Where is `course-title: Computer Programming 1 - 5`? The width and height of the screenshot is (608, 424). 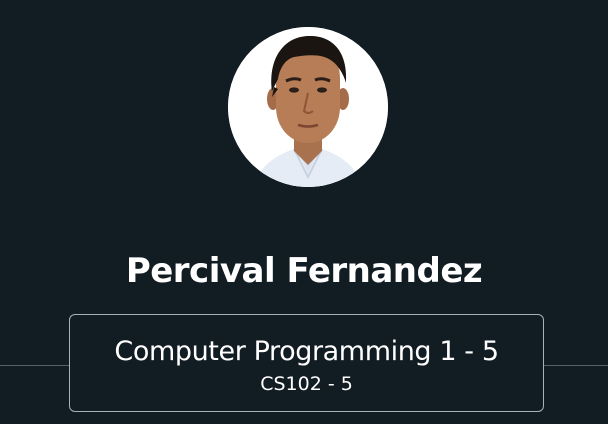 course-title: Computer Programming 1 - 5 is located at coordinates (306, 351).